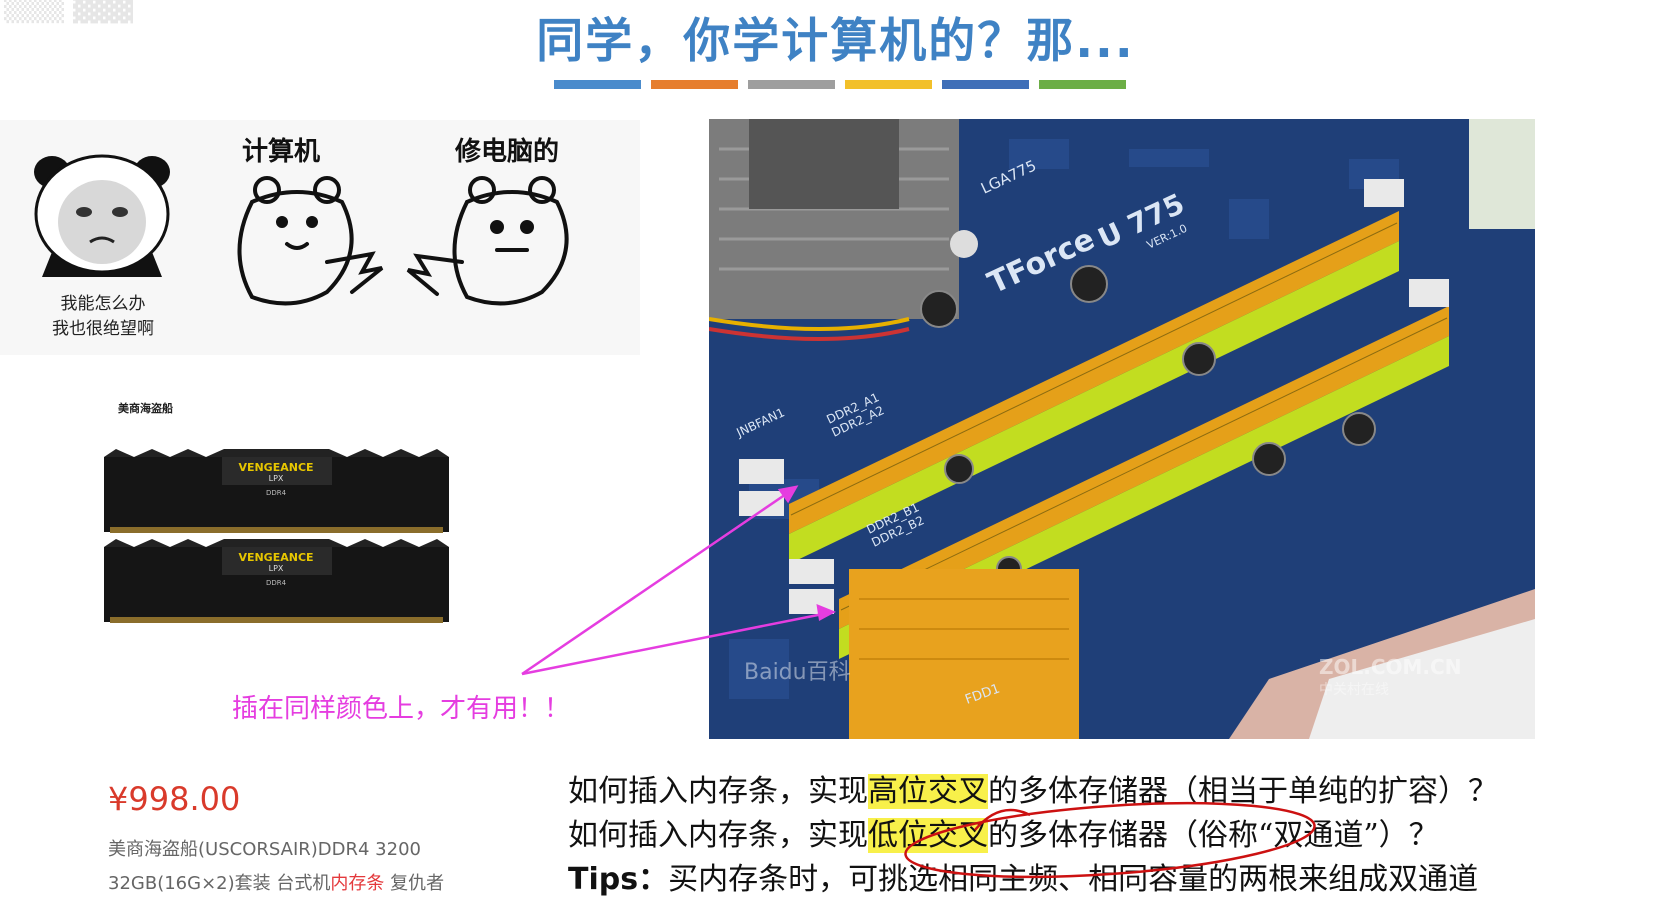 This screenshot has height=911, width=1671. I want to click on zol-watermark-sub: 中关村在线, so click(1354, 690).